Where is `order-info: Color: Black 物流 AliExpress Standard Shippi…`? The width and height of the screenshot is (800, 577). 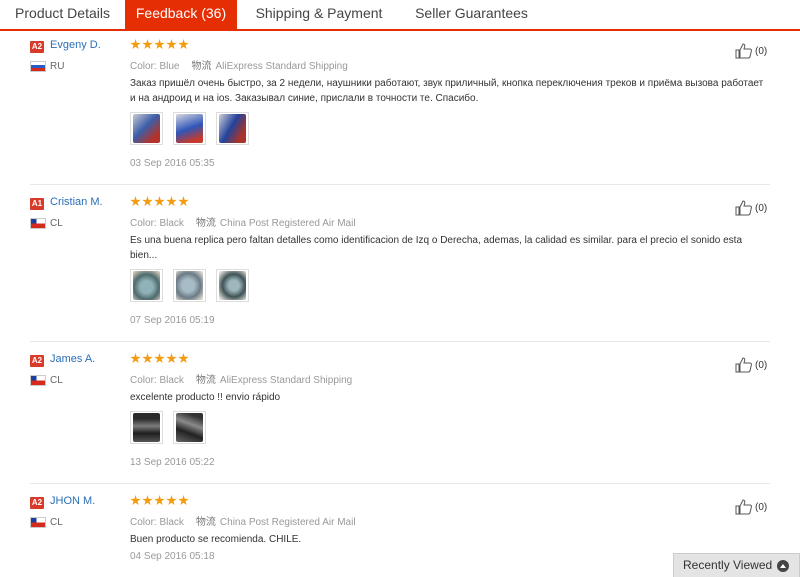 order-info: Color: Black 物流 AliExpress Standard Shippi… is located at coordinates (241, 378).